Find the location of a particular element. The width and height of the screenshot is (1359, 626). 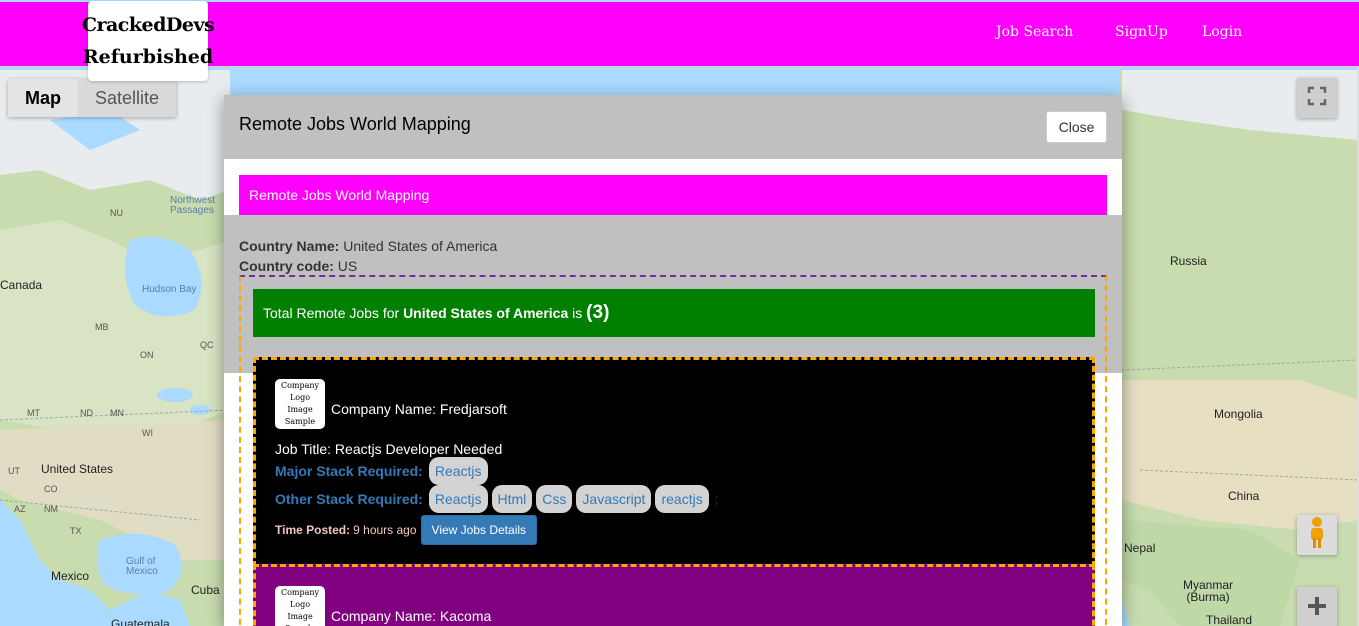

fullscreen-icon is located at coordinates (1317, 98).